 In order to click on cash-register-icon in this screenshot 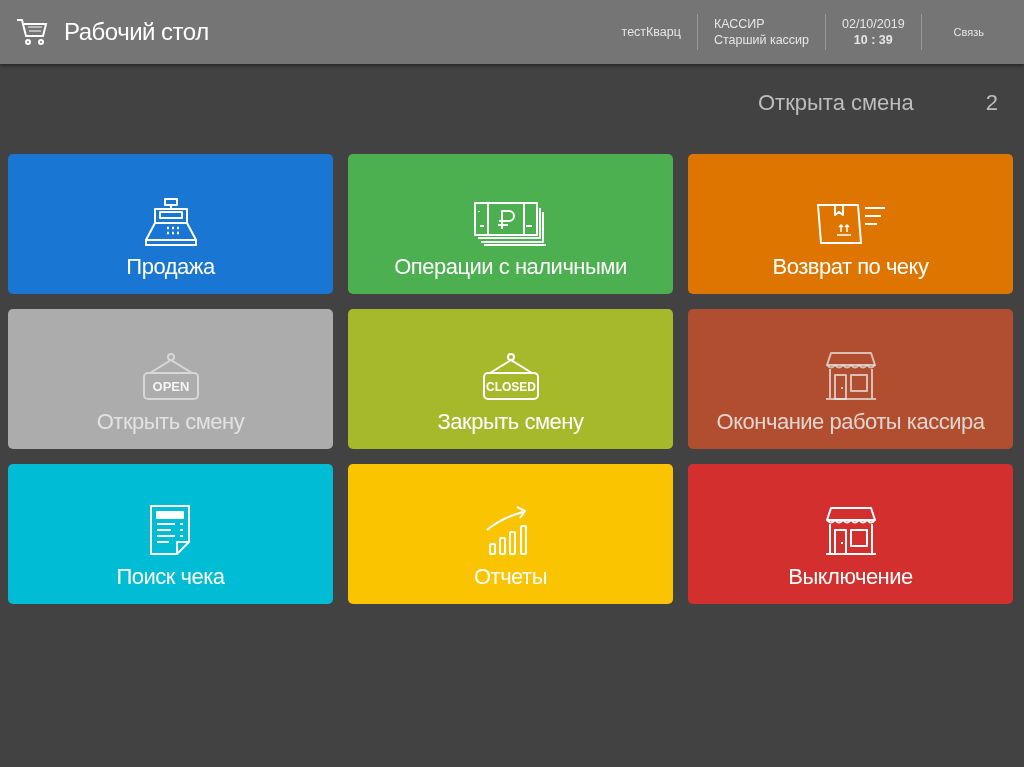, I will do `click(170, 221)`.